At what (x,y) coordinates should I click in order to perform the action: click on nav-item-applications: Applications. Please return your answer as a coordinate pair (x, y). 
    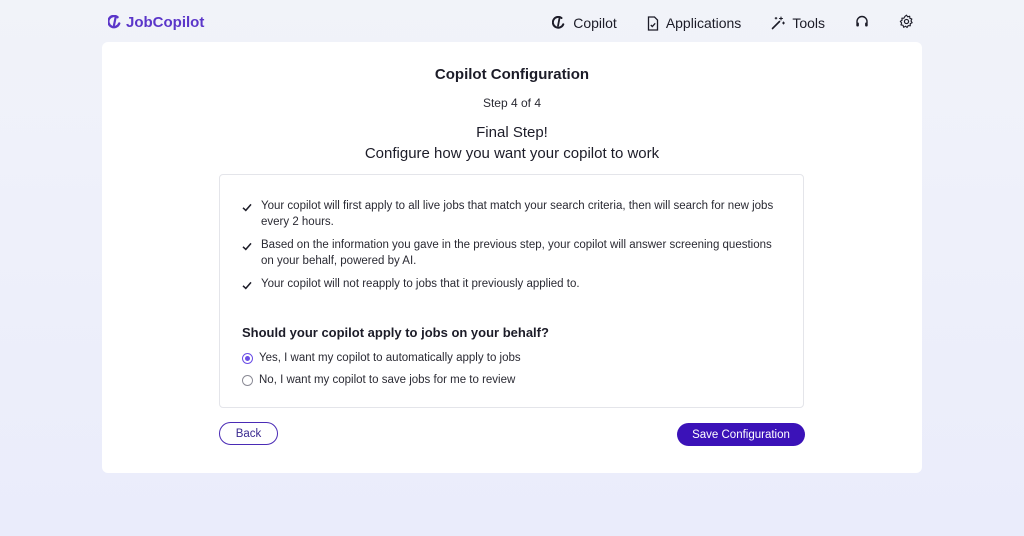
    Looking at the image, I should click on (694, 23).